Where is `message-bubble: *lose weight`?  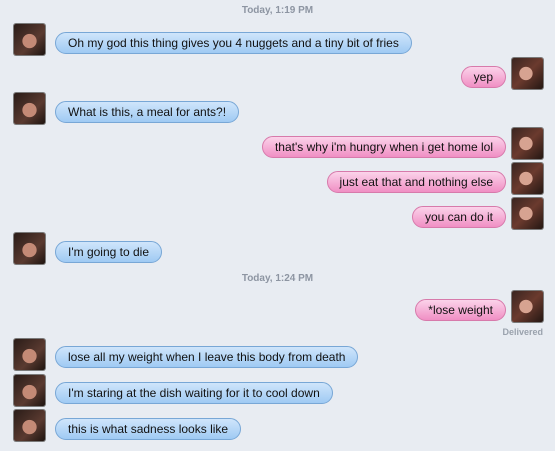
message-bubble: *lose weight is located at coordinates (460, 310).